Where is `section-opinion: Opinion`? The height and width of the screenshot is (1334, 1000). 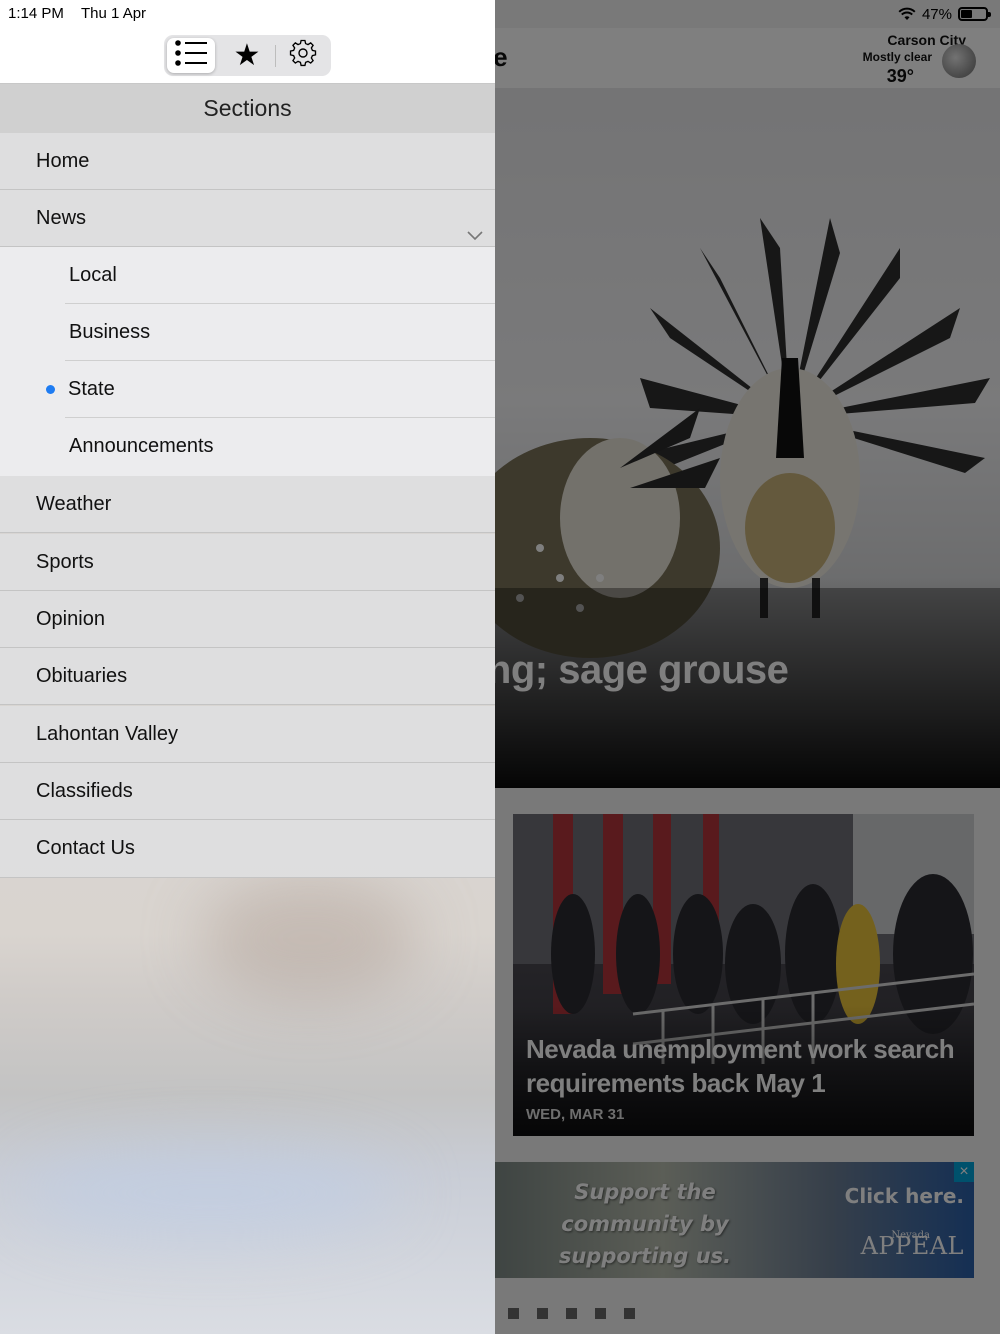 section-opinion: Opinion is located at coordinates (247, 619).